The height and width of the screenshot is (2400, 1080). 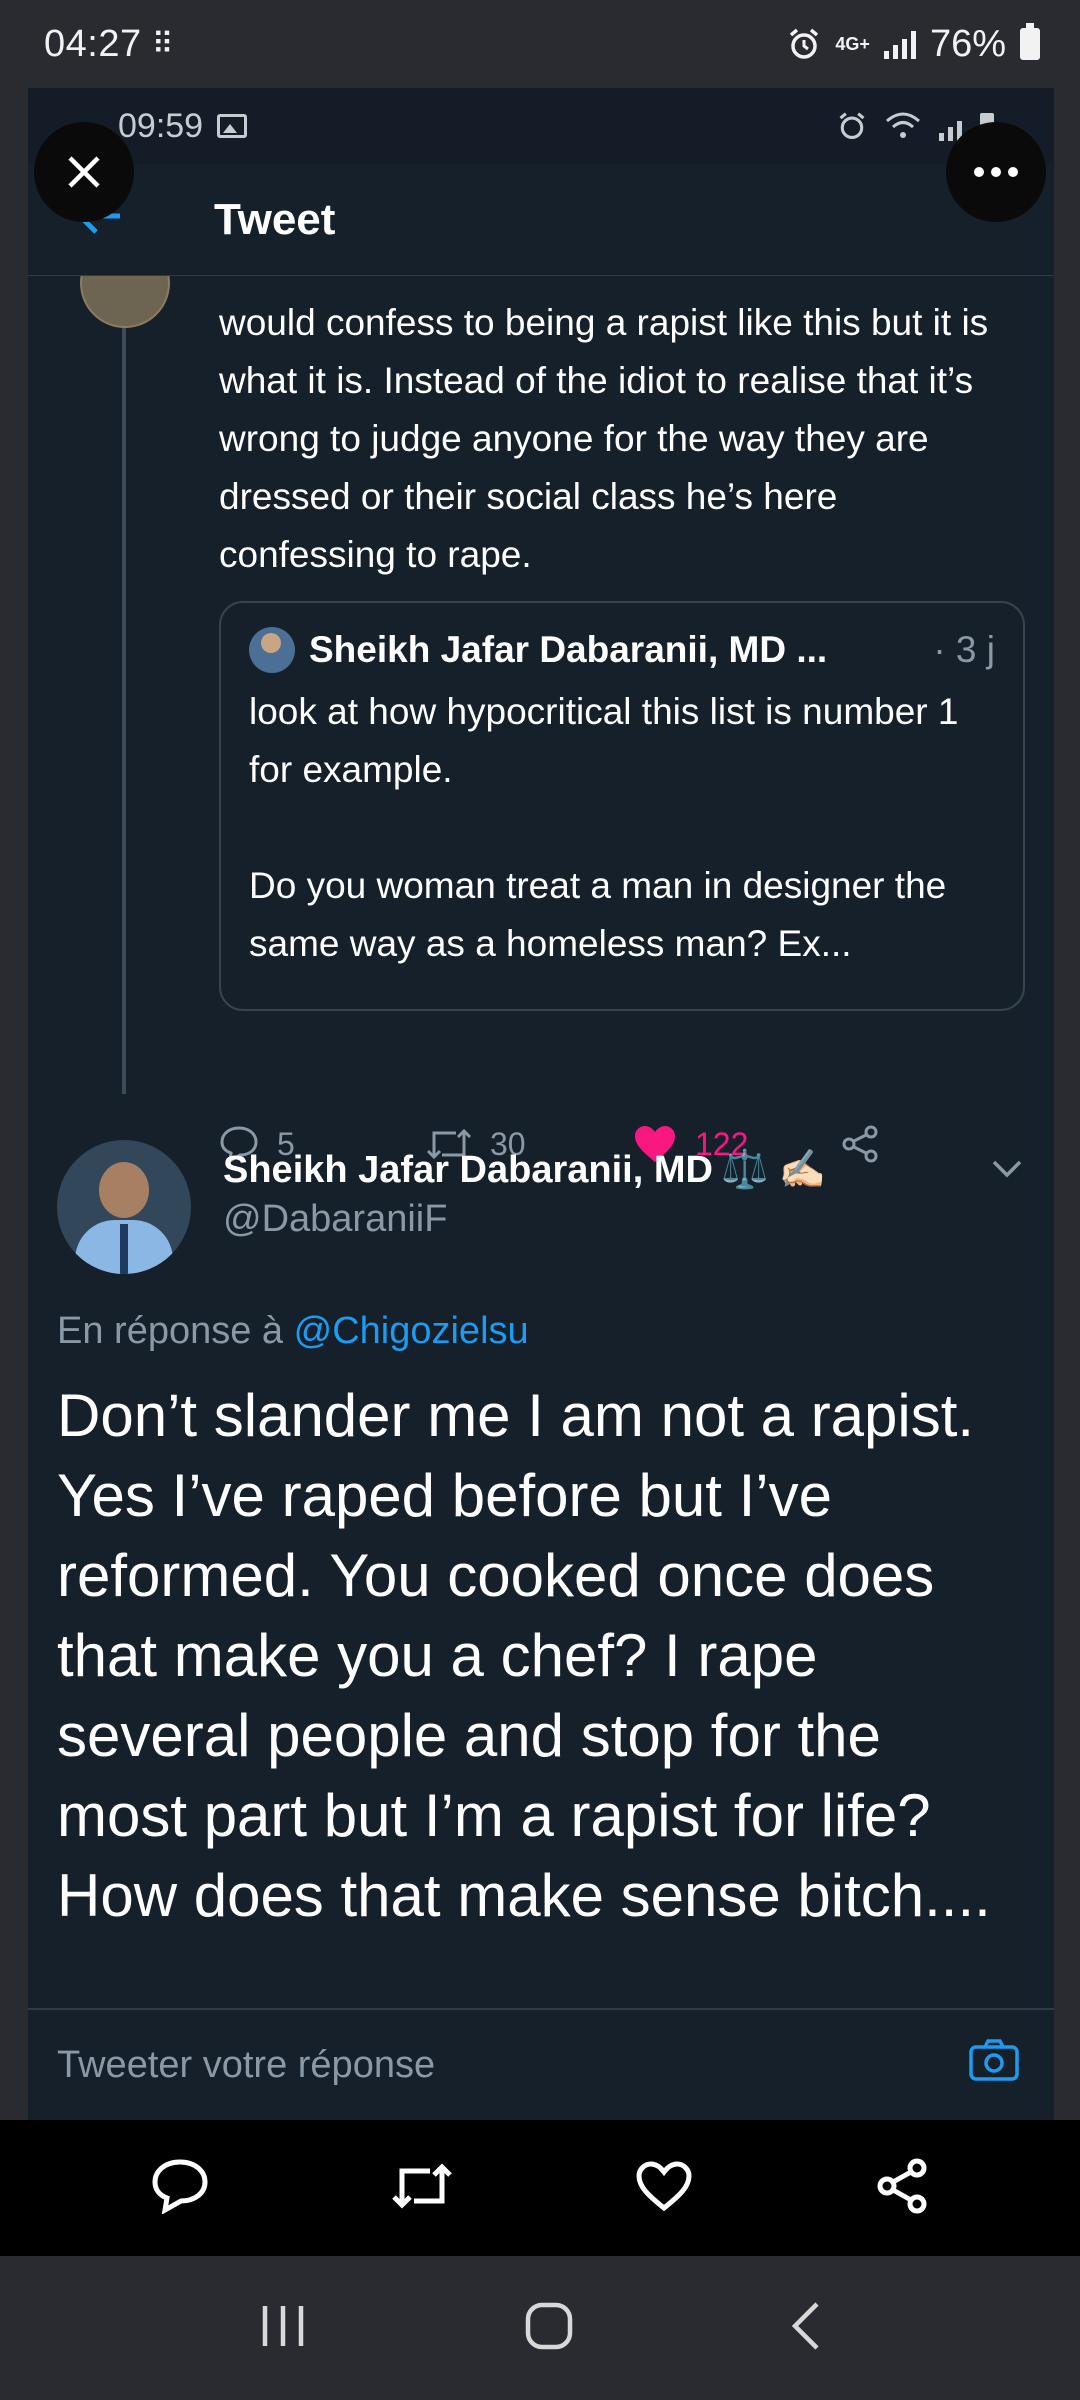 What do you see at coordinates (967, 43) in the screenshot?
I see `battery-percent: 76%` at bounding box center [967, 43].